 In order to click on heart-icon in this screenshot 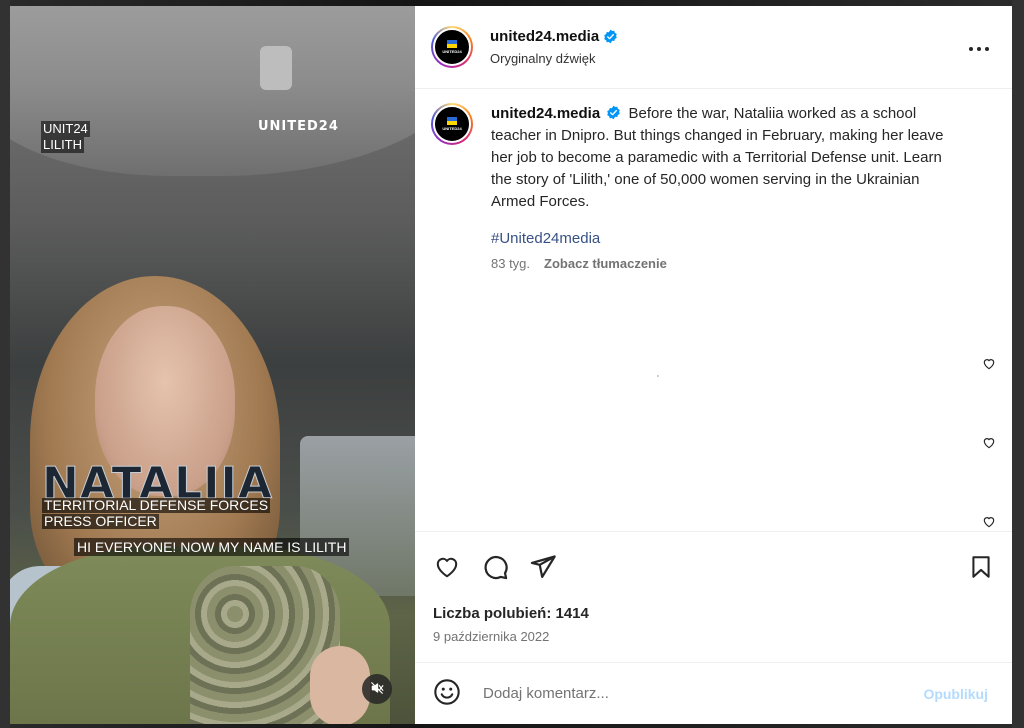, I will do `click(447, 570)`.